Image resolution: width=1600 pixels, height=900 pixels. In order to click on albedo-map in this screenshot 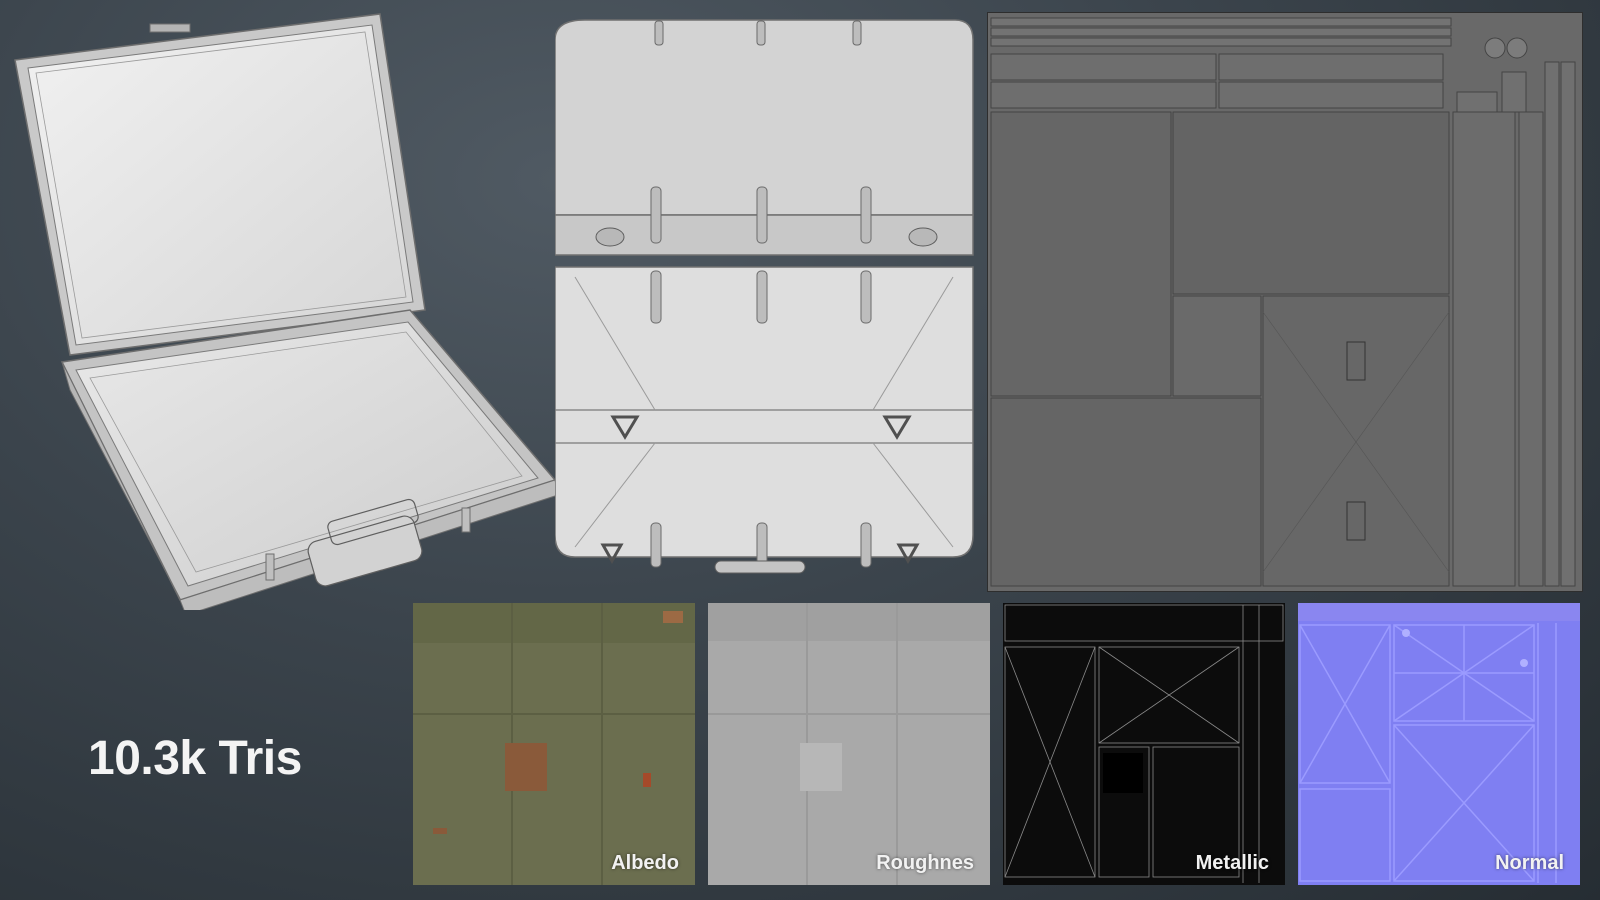, I will do `click(554, 744)`.